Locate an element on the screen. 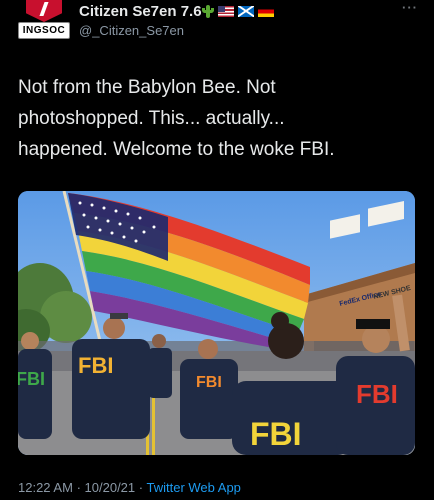 The height and width of the screenshot is (500, 434). avatar-emblem is located at coordinates (44, 11).